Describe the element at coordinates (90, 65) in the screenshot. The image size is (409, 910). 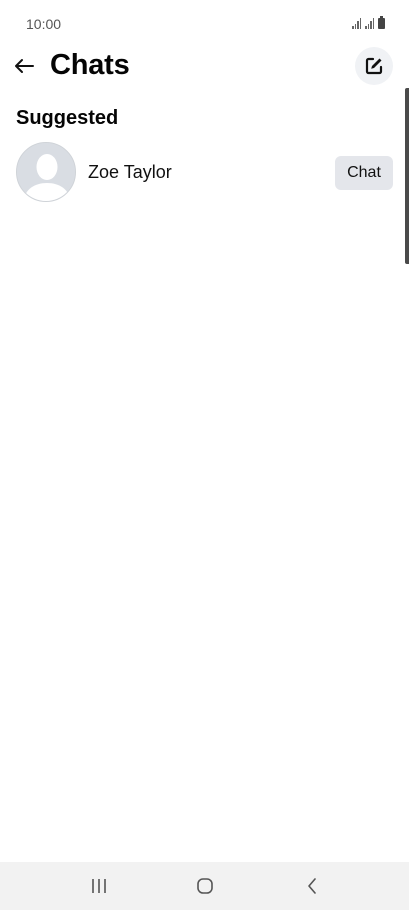
I see `page-title: Chats` at that location.